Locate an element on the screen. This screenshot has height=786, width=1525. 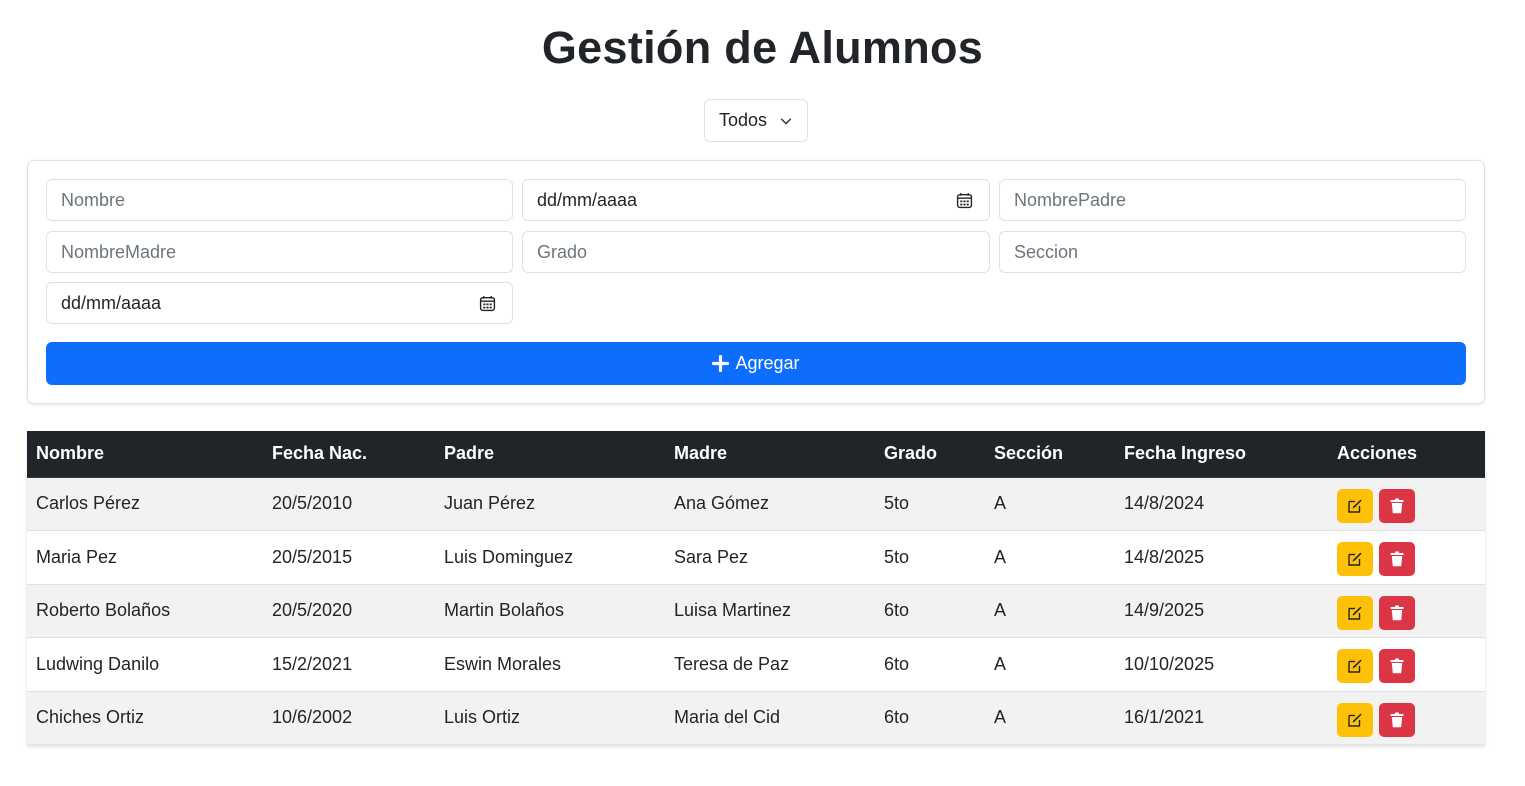
cell-padre: Eswin Morales is located at coordinates (550, 664).